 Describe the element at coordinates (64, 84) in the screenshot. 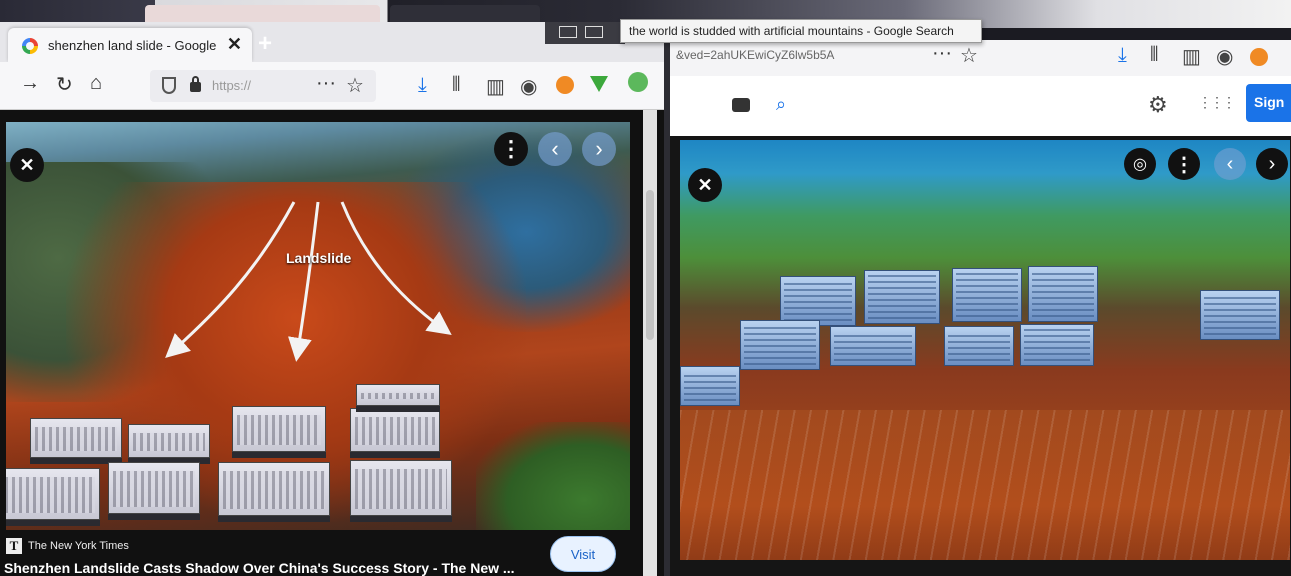

I see `reload-icon: ↻` at that location.